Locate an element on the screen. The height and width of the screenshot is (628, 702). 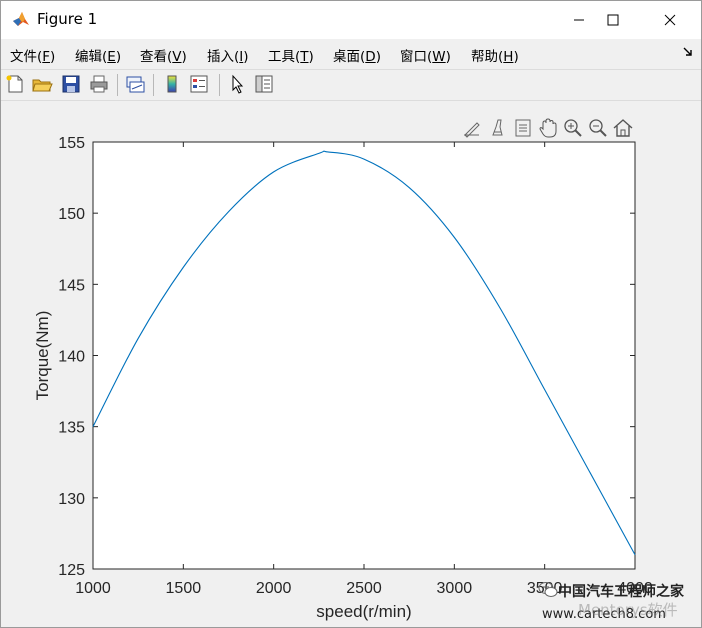
x-tick-label: 3000 is located at coordinates (455, 588).